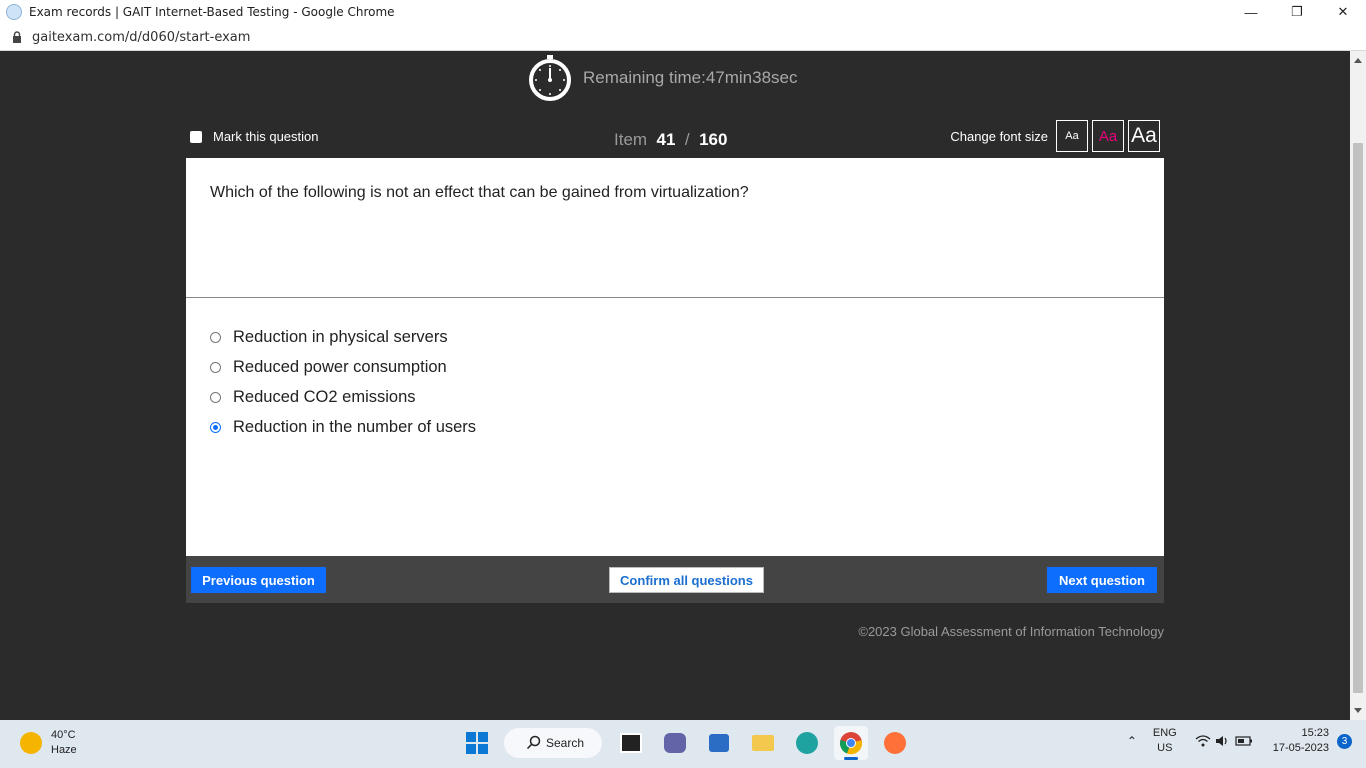 This screenshot has width=1366, height=768. What do you see at coordinates (215, 427) in the screenshot?
I see `option-4-radio` at bounding box center [215, 427].